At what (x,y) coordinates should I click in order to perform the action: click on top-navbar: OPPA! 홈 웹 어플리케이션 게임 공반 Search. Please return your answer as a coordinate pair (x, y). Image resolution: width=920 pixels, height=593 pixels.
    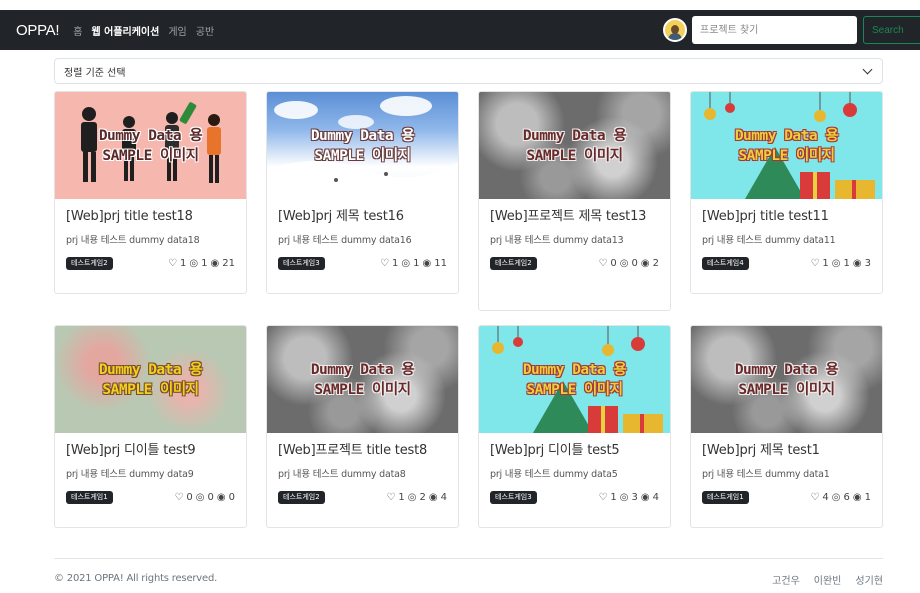
    Looking at the image, I should click on (460, 30).